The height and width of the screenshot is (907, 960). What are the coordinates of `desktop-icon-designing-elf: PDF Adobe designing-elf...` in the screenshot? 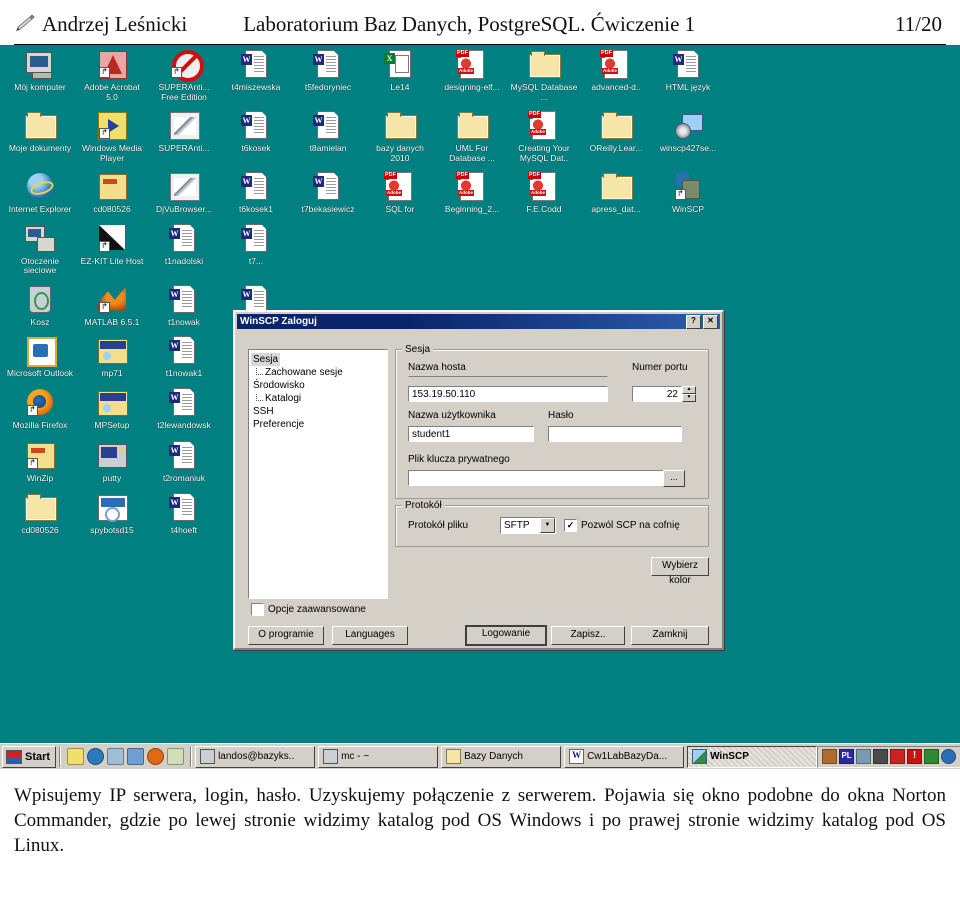 It's located at (472, 75).